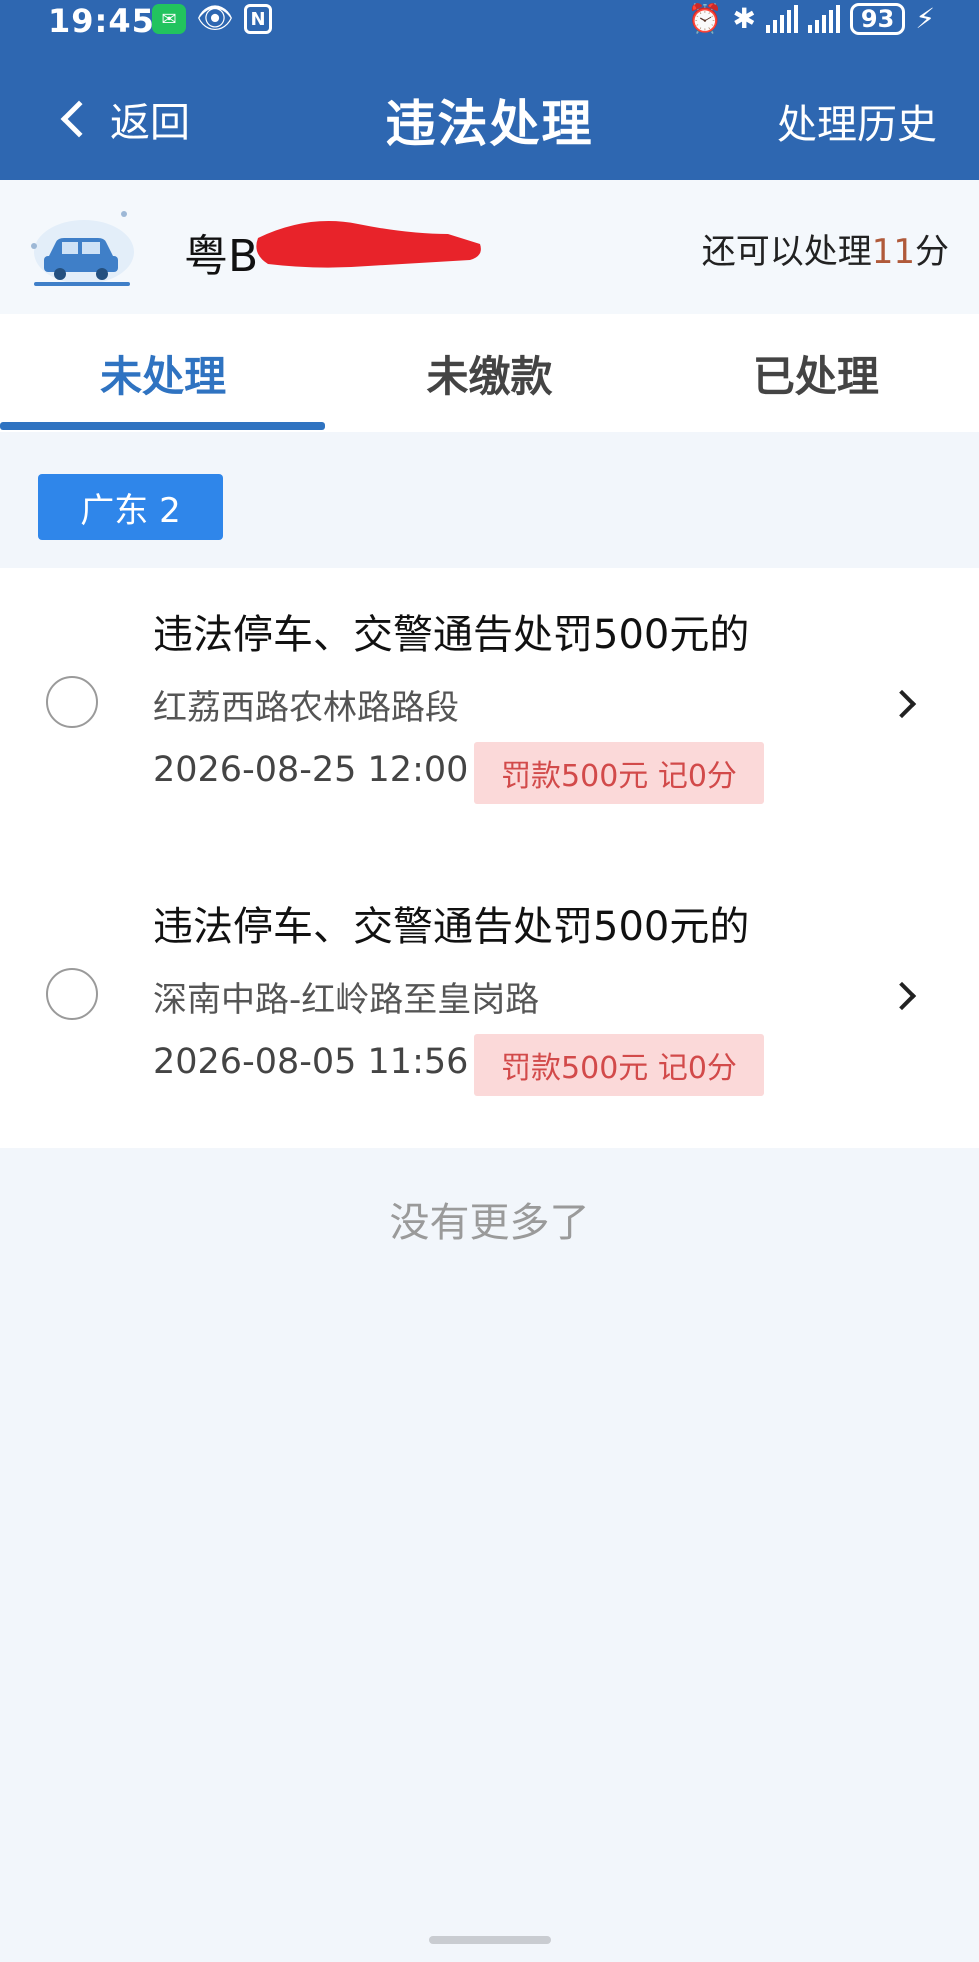  Describe the element at coordinates (816, 373) in the screenshot. I see `tab-processed: 已处理` at that location.